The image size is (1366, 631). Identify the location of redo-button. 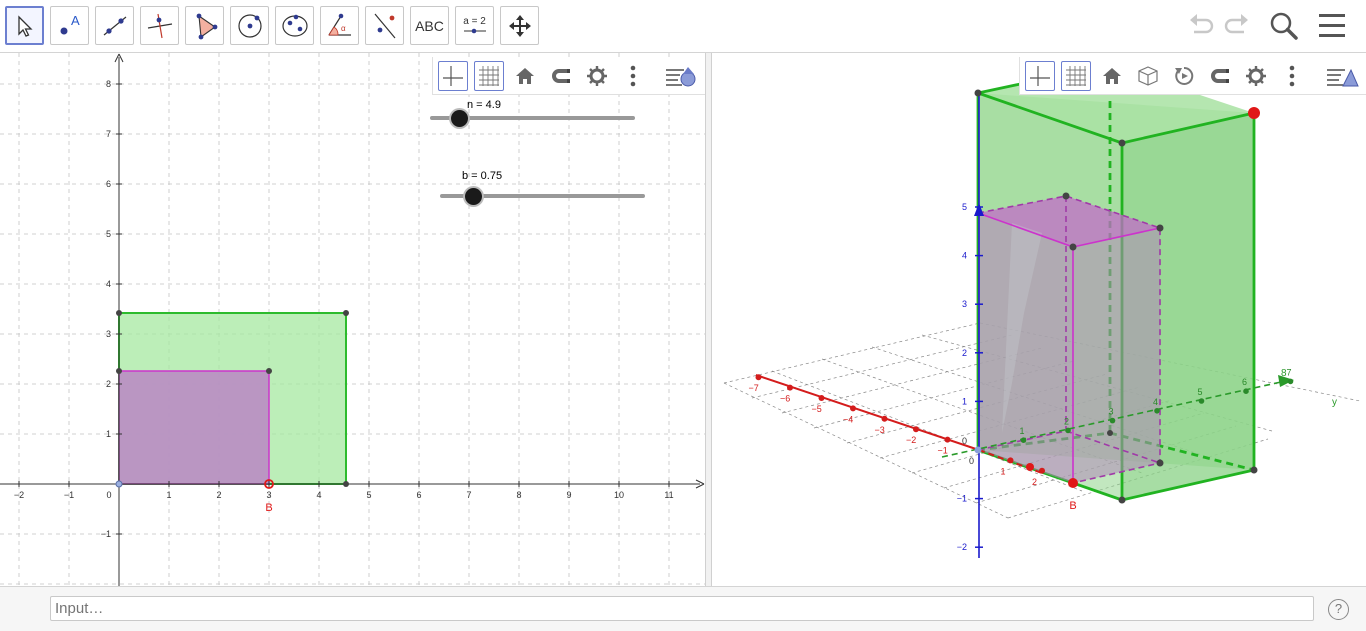
(1237, 27).